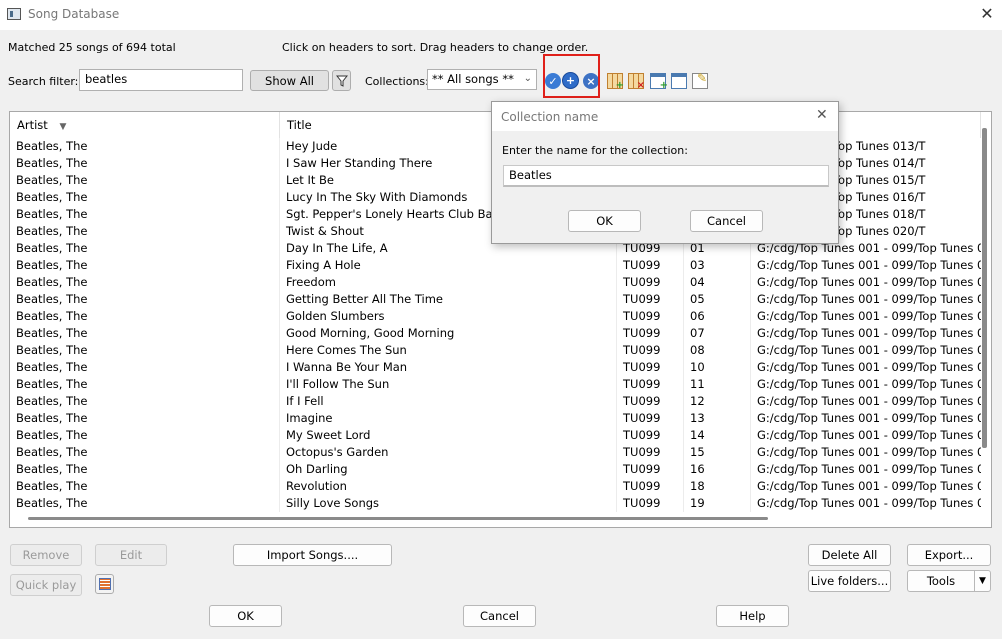 The image size is (1002, 639). What do you see at coordinates (726, 221) in the screenshot?
I see `dialog-cancel-button: Cancel` at bounding box center [726, 221].